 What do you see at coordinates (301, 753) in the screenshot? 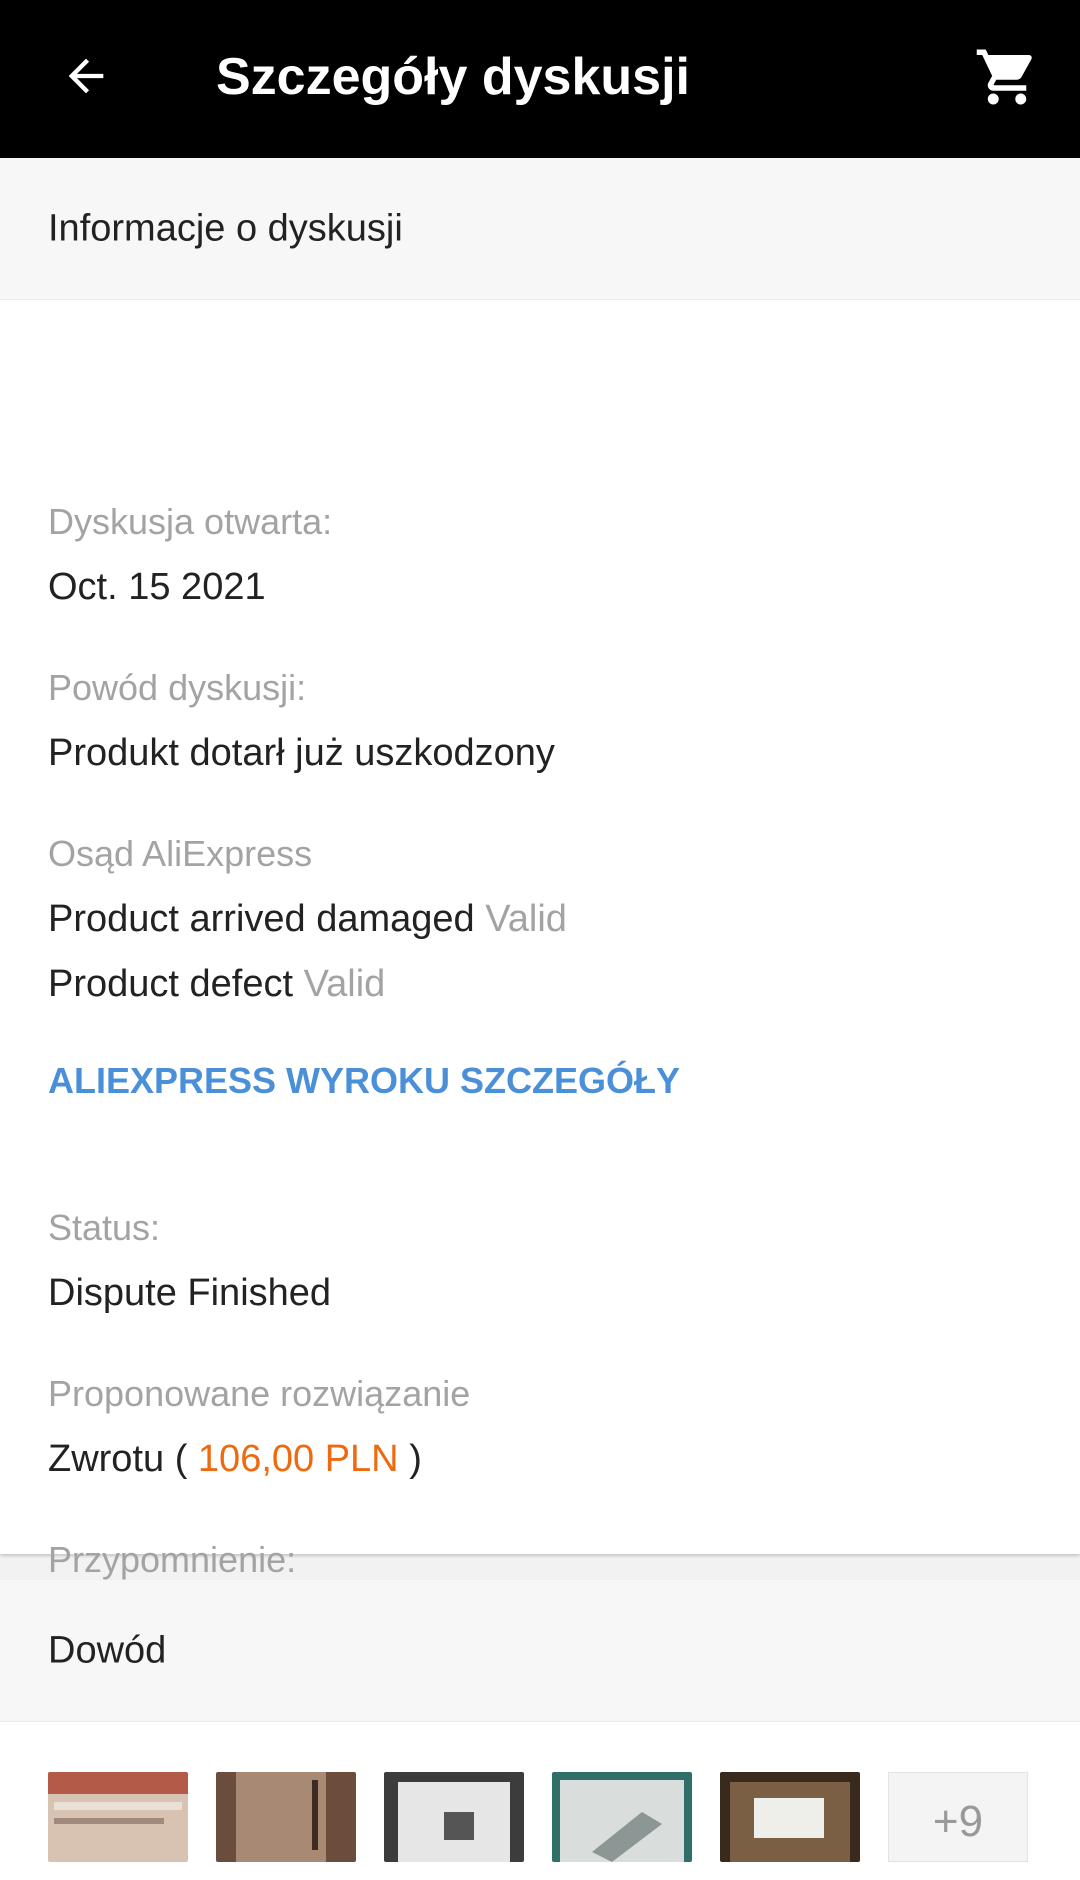
I see `reason-value: Produkt dotarł już uszkodzony` at bounding box center [301, 753].